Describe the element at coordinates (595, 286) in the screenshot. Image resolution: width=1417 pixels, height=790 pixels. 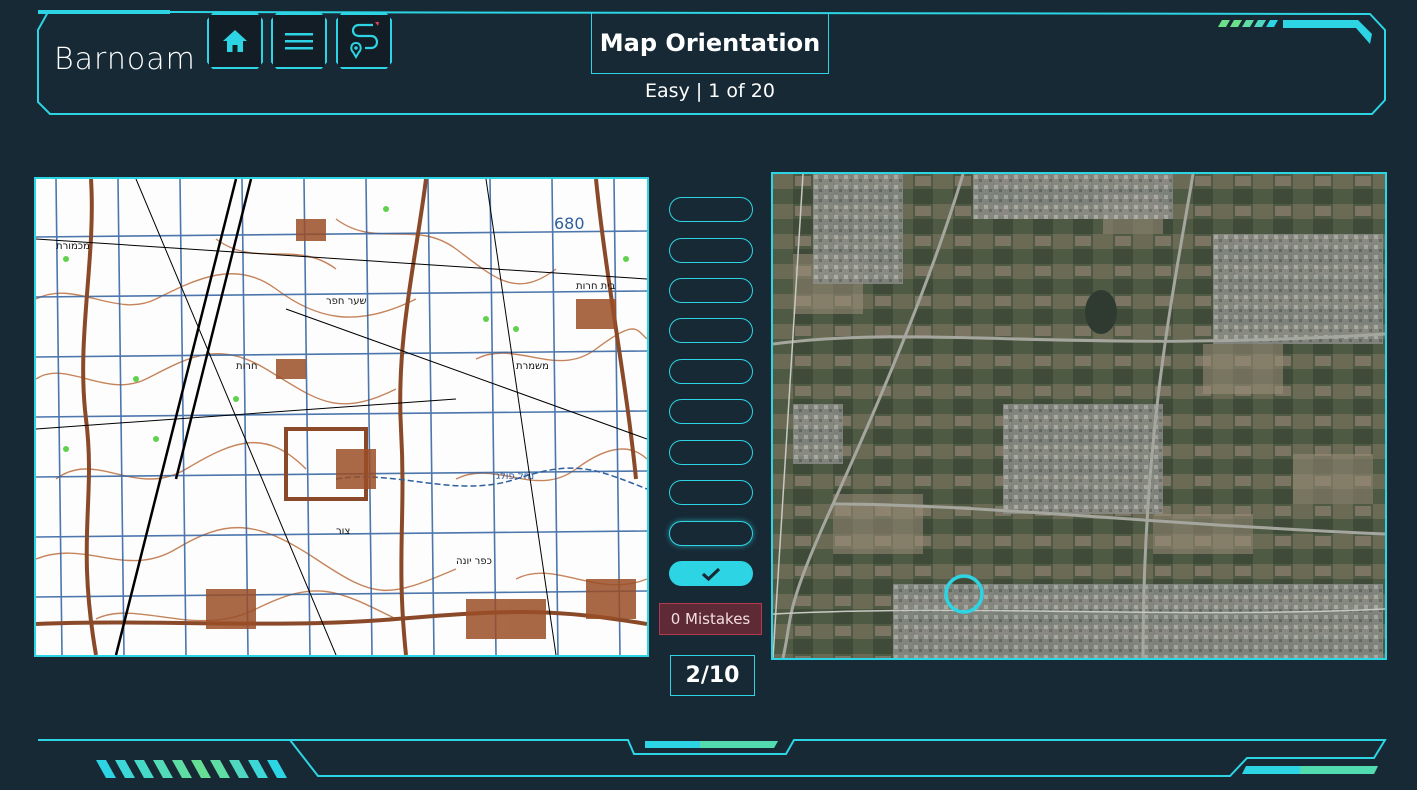
I see `place-label: בית חרות` at that location.